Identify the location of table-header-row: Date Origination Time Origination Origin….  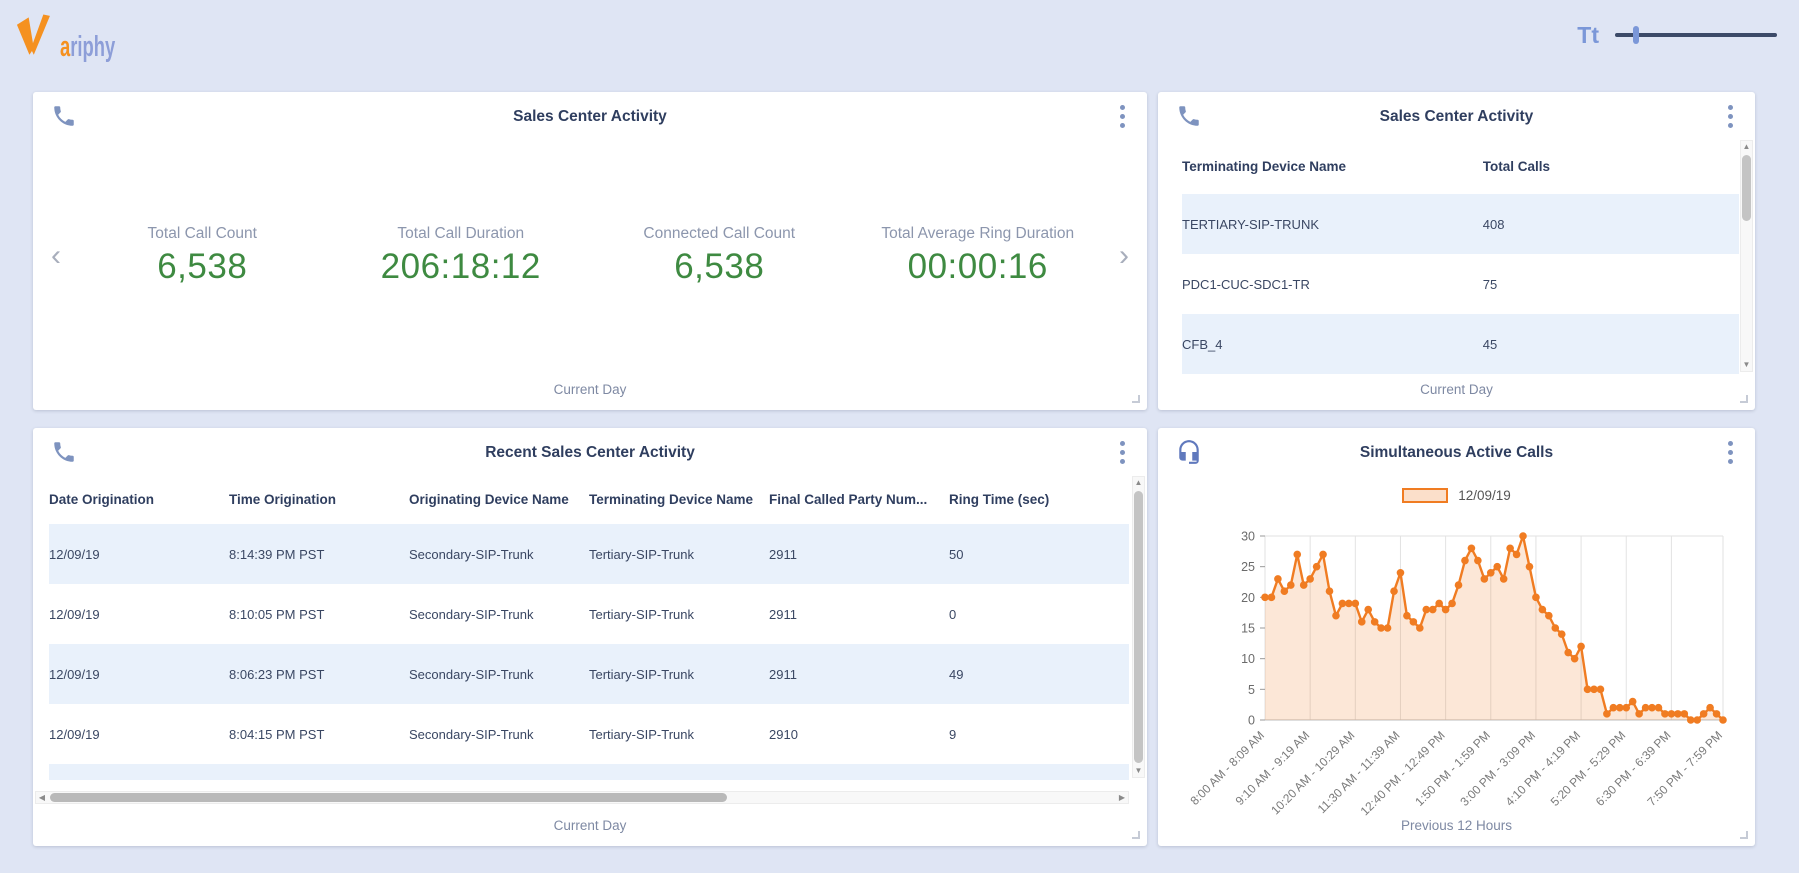
(589, 499).